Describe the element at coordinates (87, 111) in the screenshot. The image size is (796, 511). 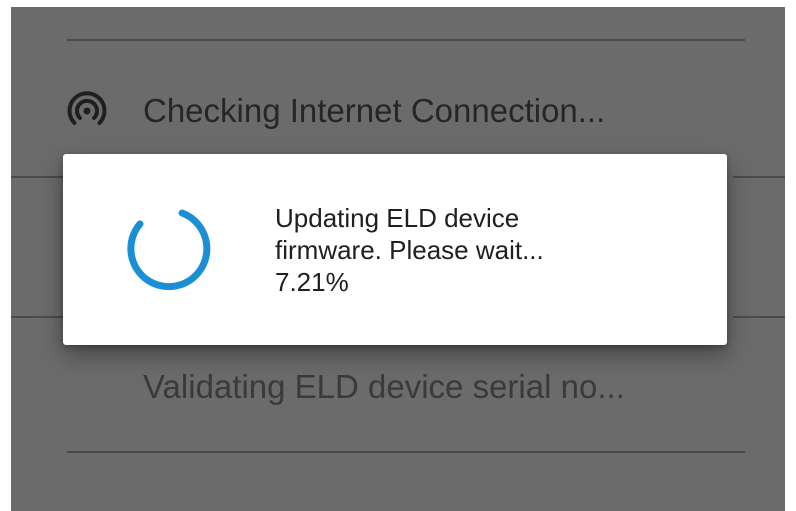
I see `wifi-signal-icon` at that location.